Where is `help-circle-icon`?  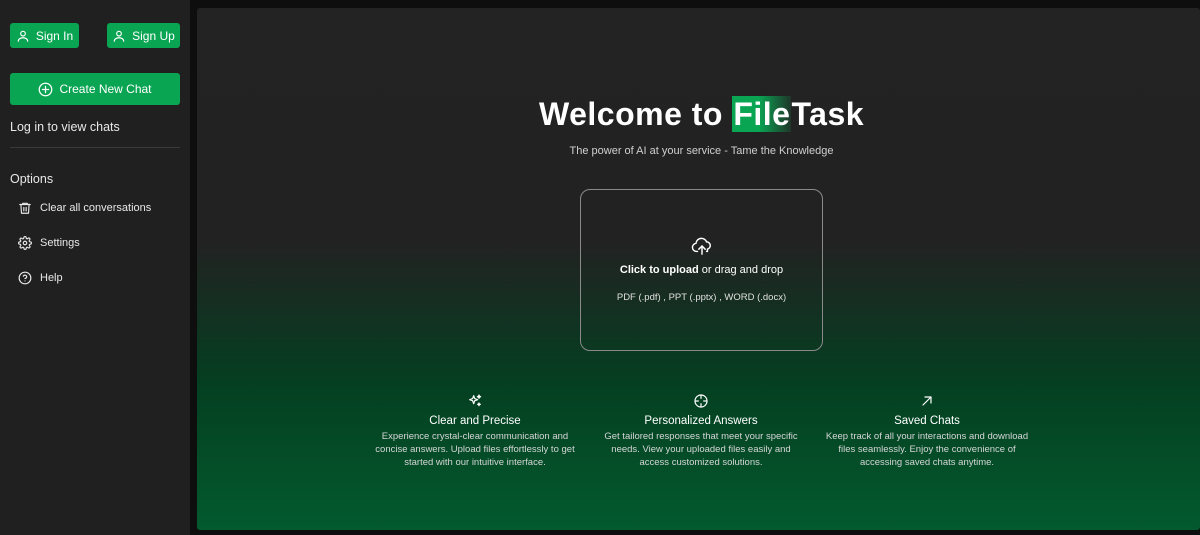
help-circle-icon is located at coordinates (25, 278).